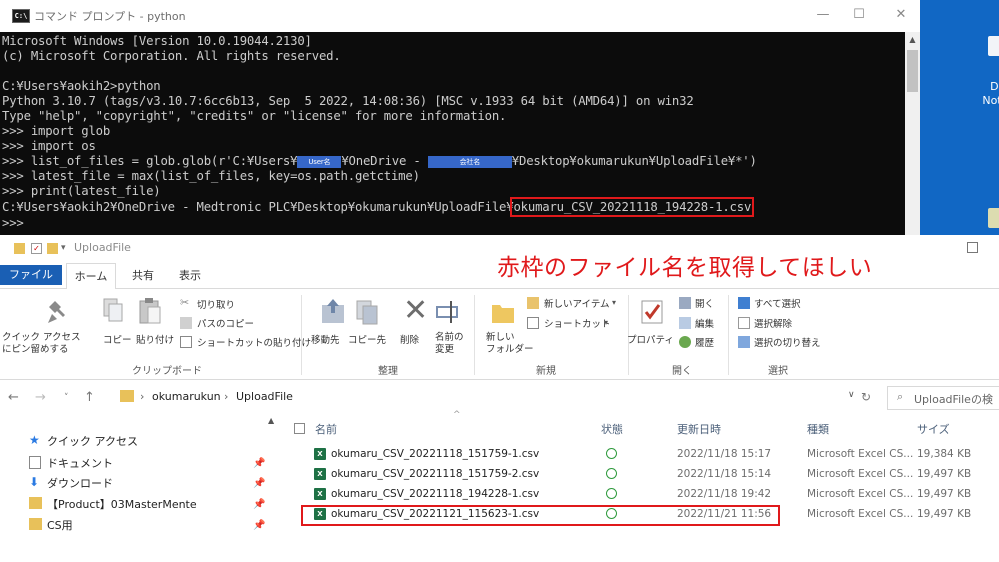 The height and width of the screenshot is (562, 999). What do you see at coordinates (216, 304) in the screenshot?
I see `cut-button: 切り取り` at bounding box center [216, 304].